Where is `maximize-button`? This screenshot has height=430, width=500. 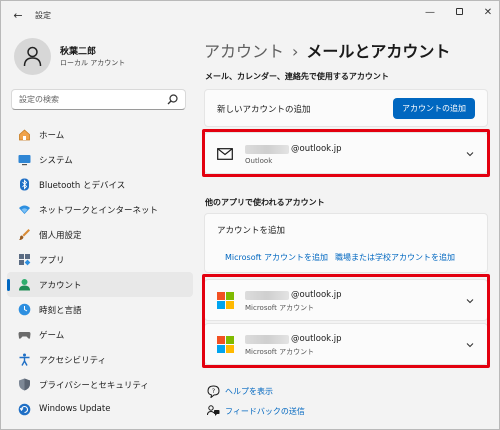
maximize-button is located at coordinates (459, 13).